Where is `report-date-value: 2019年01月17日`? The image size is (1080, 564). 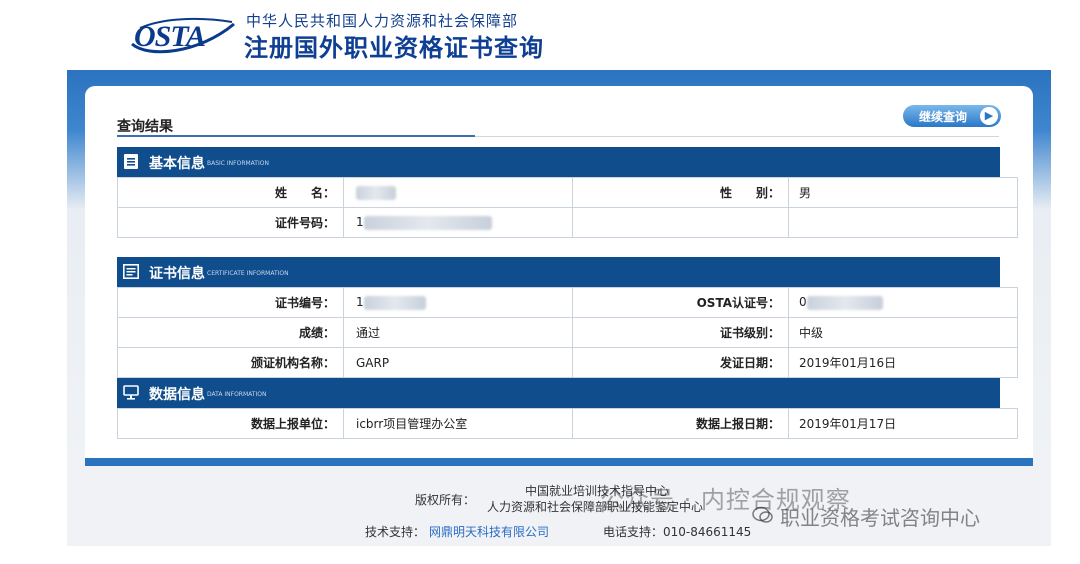 report-date-value: 2019年01月17日 is located at coordinates (903, 423).